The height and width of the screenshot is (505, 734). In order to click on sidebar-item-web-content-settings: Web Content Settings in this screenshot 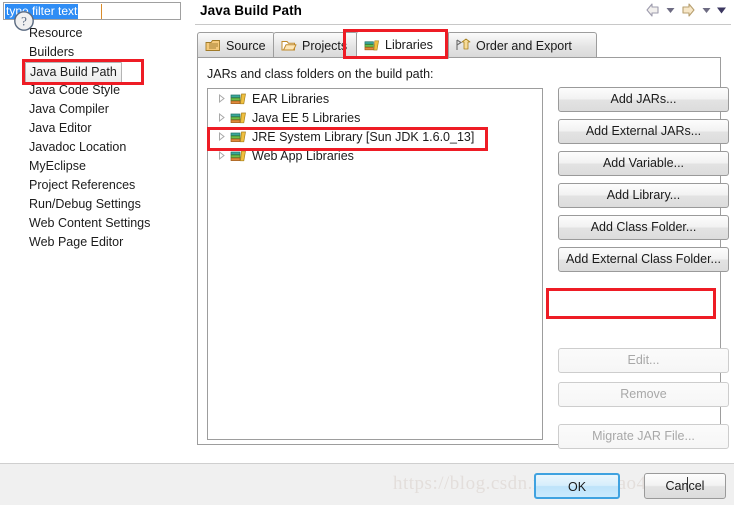, I will do `click(93, 223)`.